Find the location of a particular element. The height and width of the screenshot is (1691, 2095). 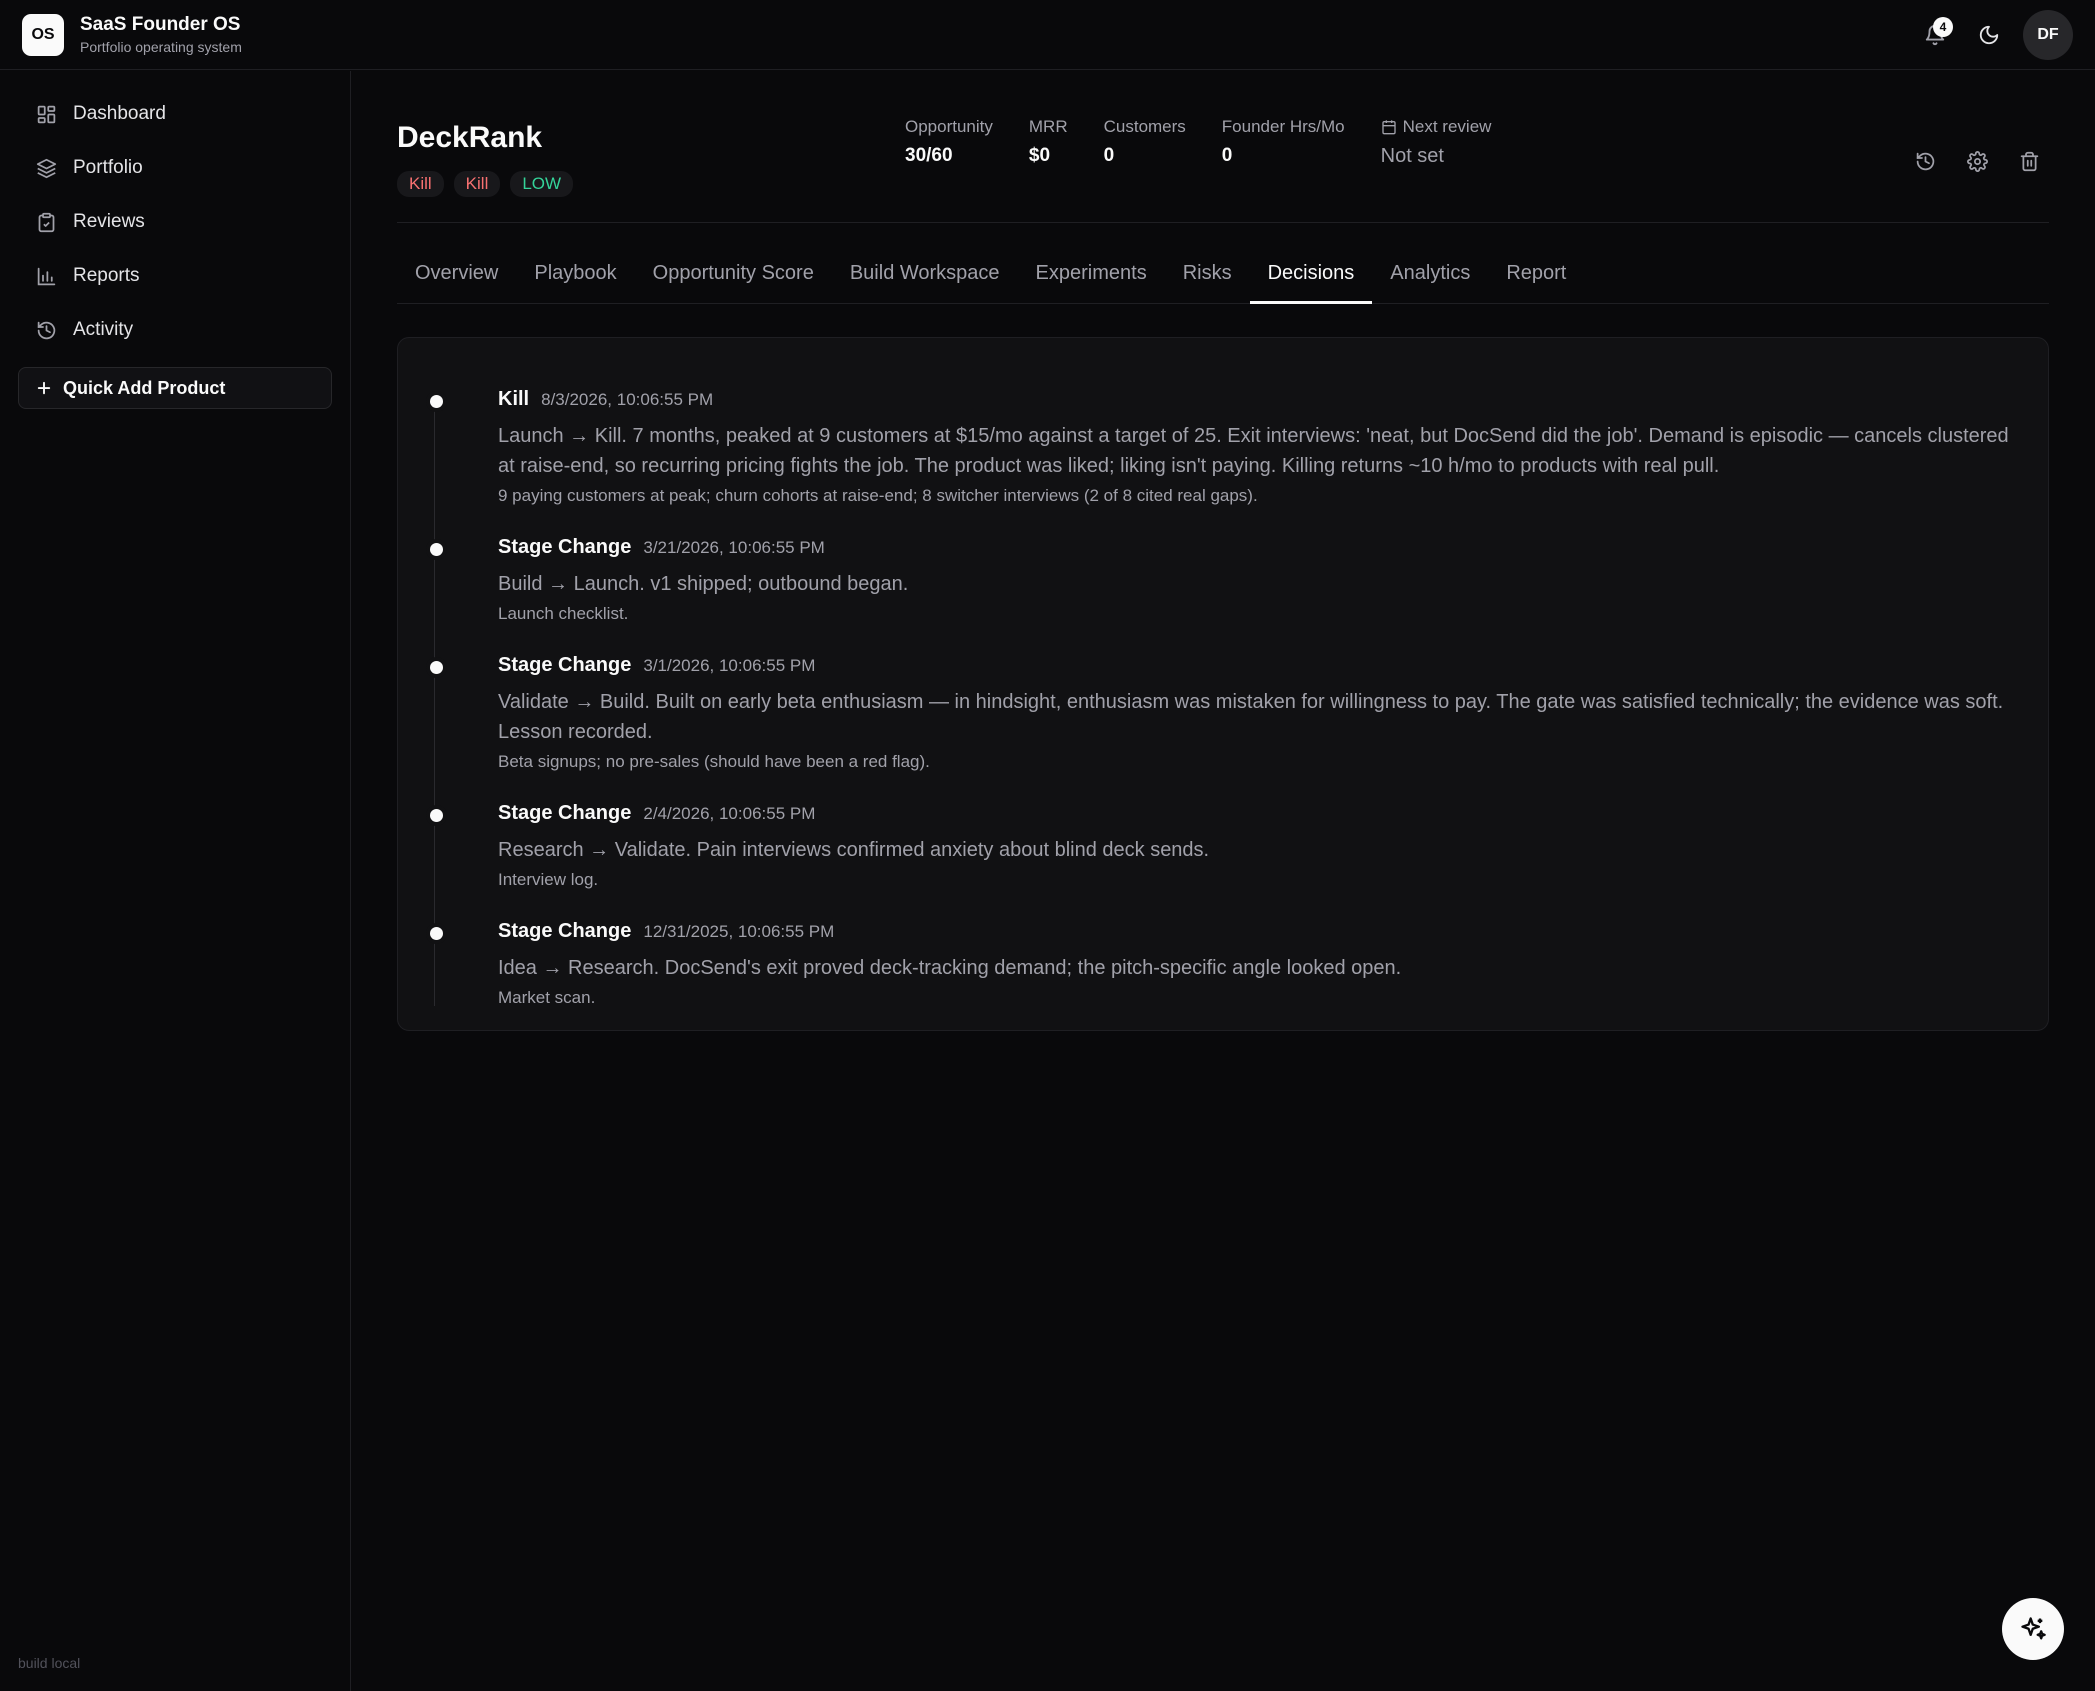

tab-experiments: Experiments is located at coordinates (1091, 282).